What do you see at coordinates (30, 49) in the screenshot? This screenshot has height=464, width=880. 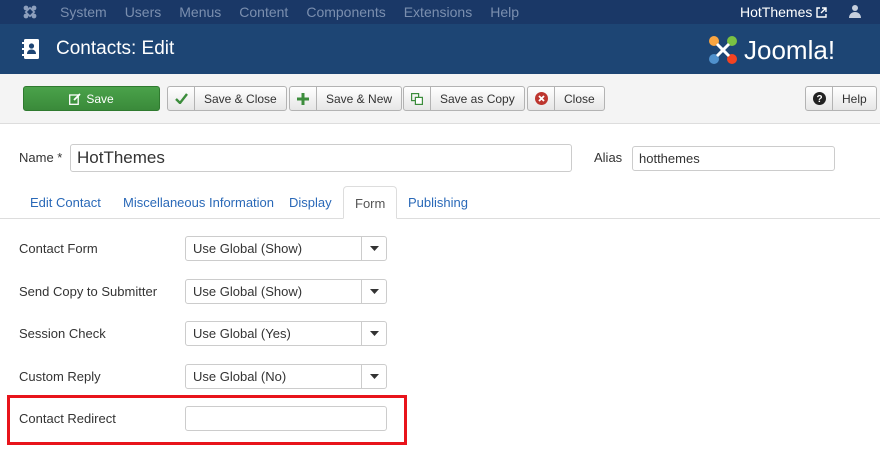 I see `contact-card-icon` at bounding box center [30, 49].